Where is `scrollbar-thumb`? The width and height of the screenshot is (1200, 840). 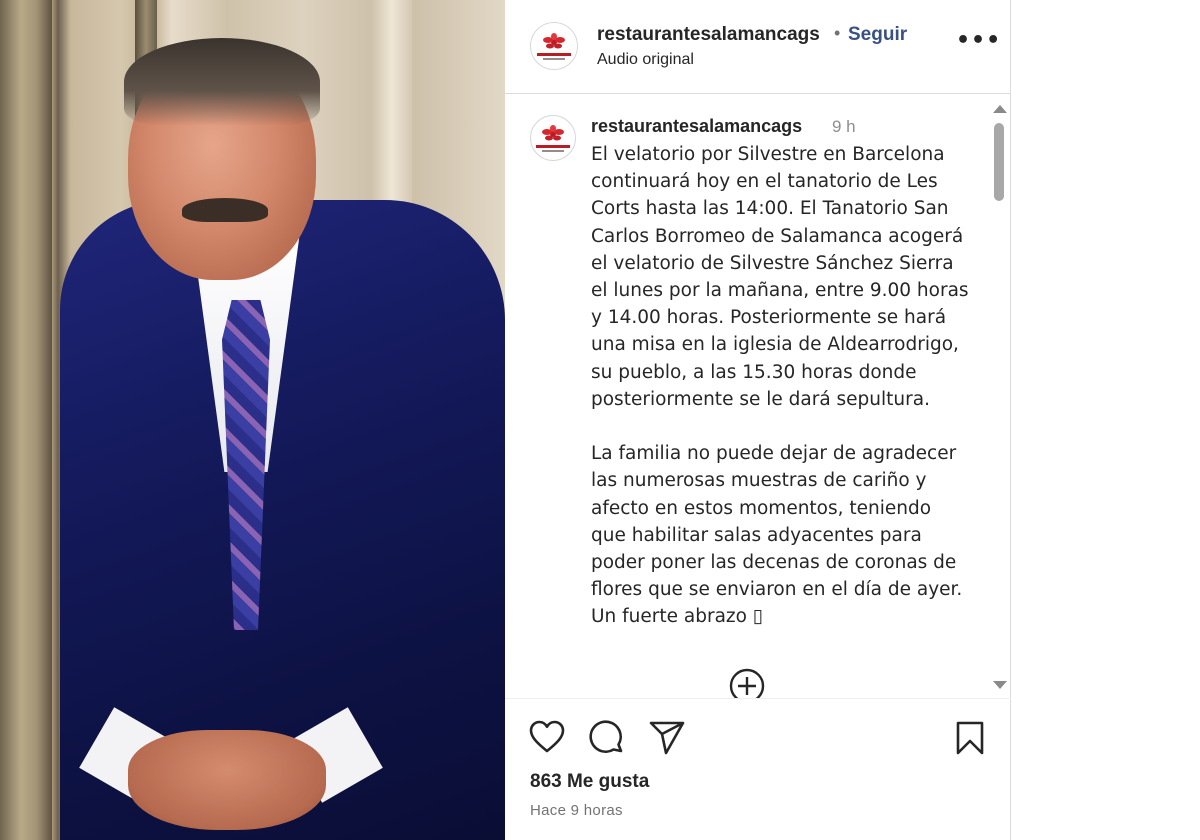 scrollbar-thumb is located at coordinates (999, 162).